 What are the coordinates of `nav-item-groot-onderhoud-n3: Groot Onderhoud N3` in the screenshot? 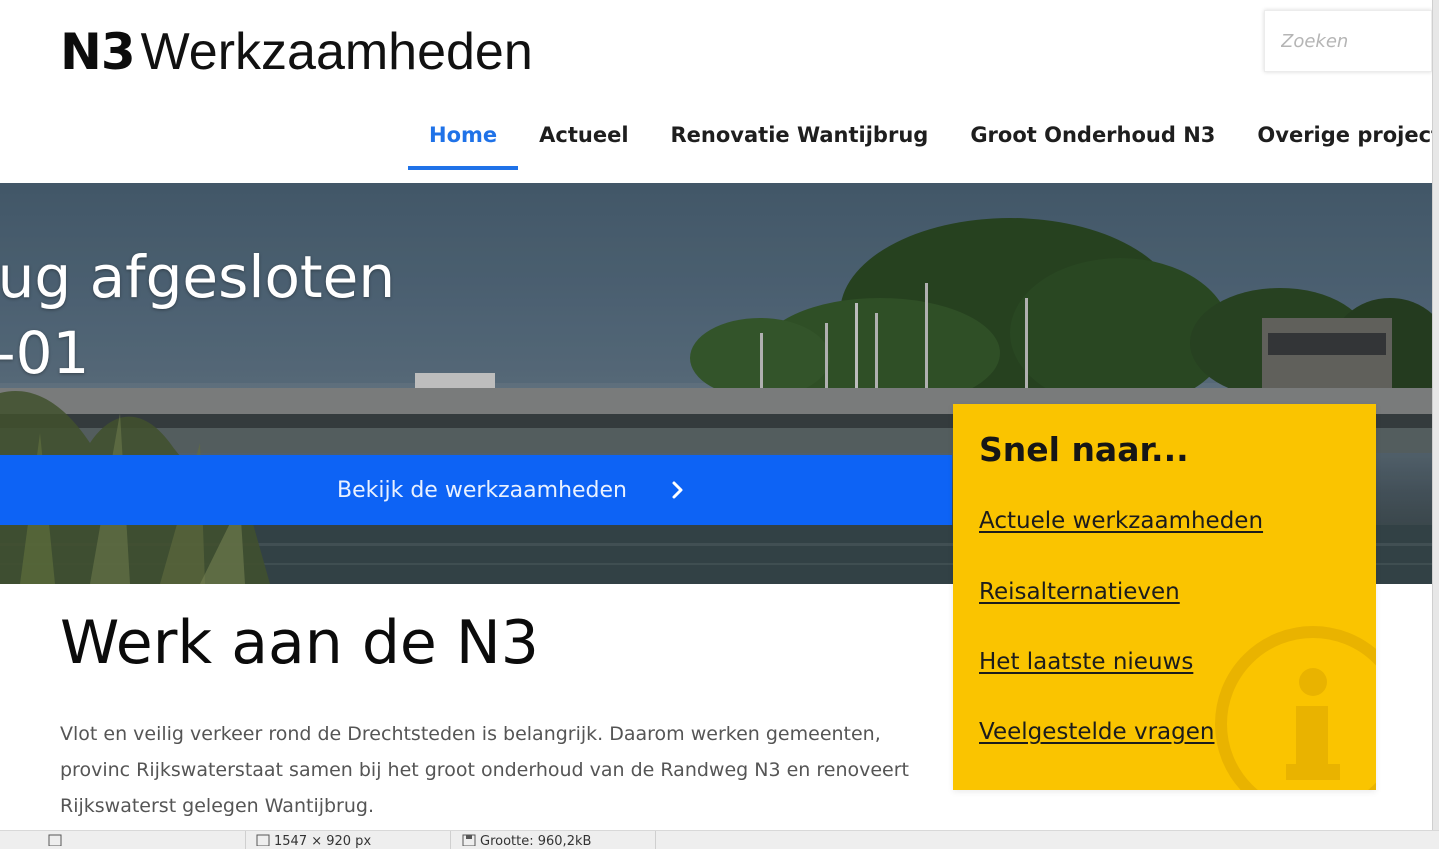 It's located at (1092, 137).